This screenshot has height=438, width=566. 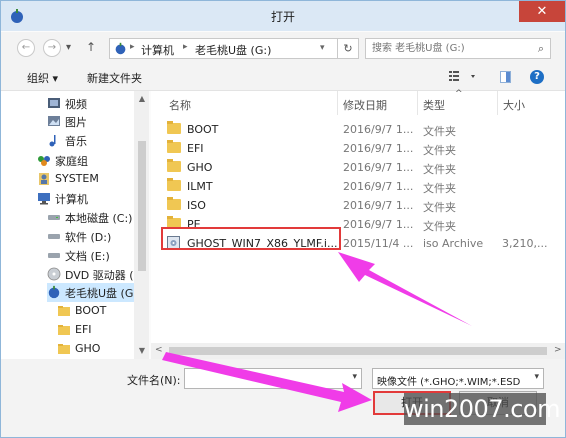 I want to click on title-bar: 打开 ✕, so click(x=283, y=16).